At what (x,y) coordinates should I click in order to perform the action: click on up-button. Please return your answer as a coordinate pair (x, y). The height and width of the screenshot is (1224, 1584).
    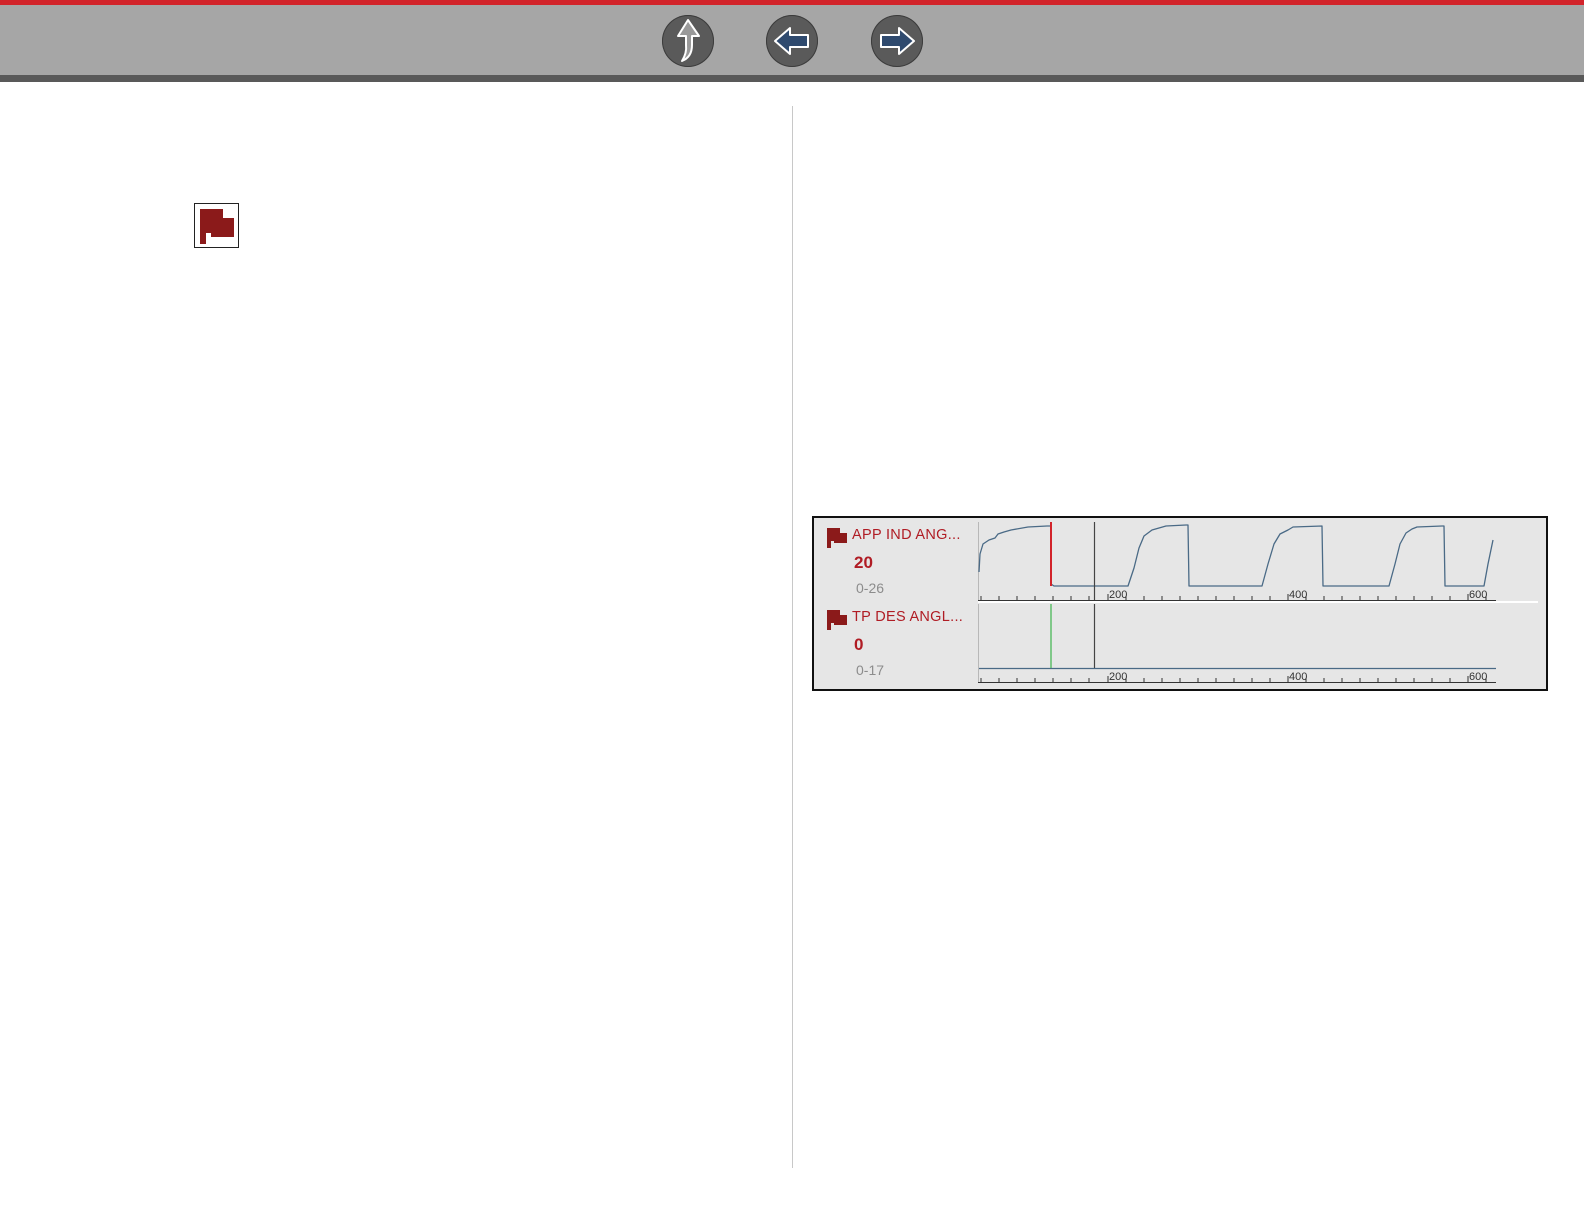
    Looking at the image, I should click on (688, 41).